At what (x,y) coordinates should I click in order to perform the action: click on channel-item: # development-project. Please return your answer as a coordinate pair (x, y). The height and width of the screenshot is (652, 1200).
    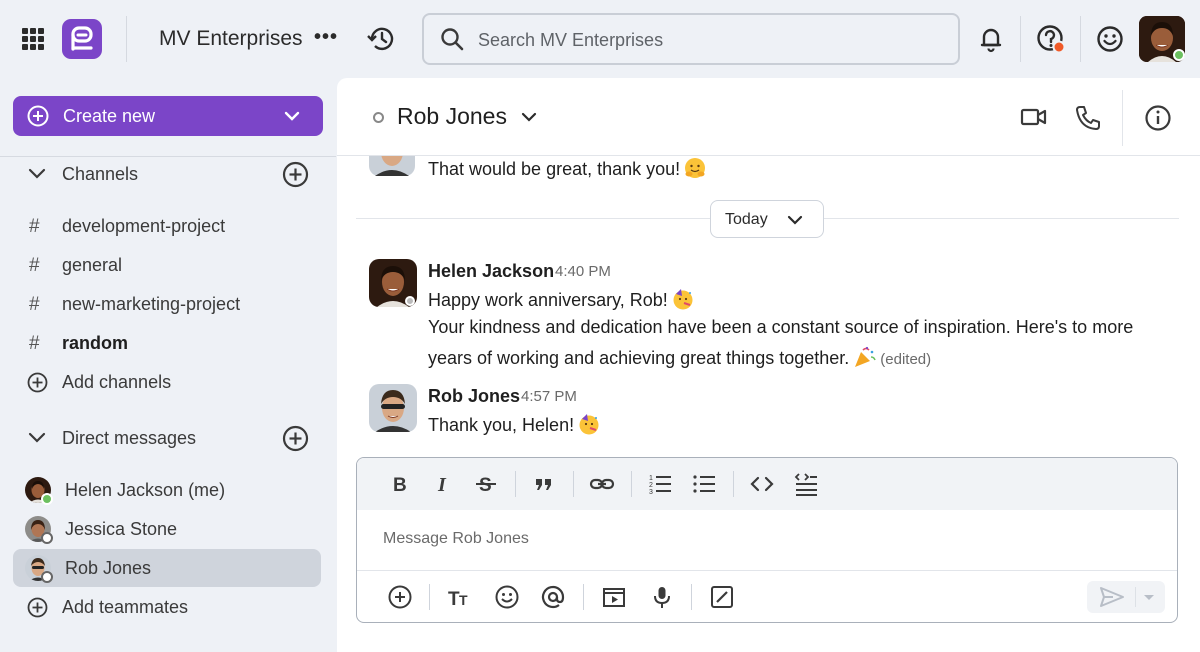
    Looking at the image, I should click on (168, 226).